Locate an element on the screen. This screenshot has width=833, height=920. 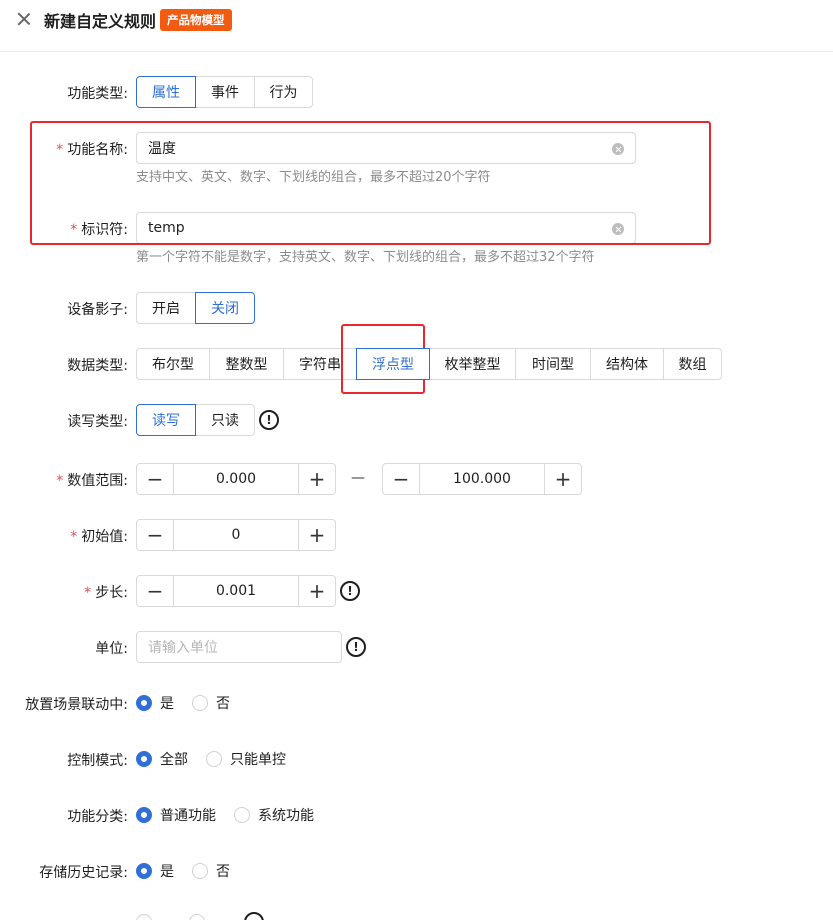
device-shadow-label: 设备影子: is located at coordinates (97, 310).